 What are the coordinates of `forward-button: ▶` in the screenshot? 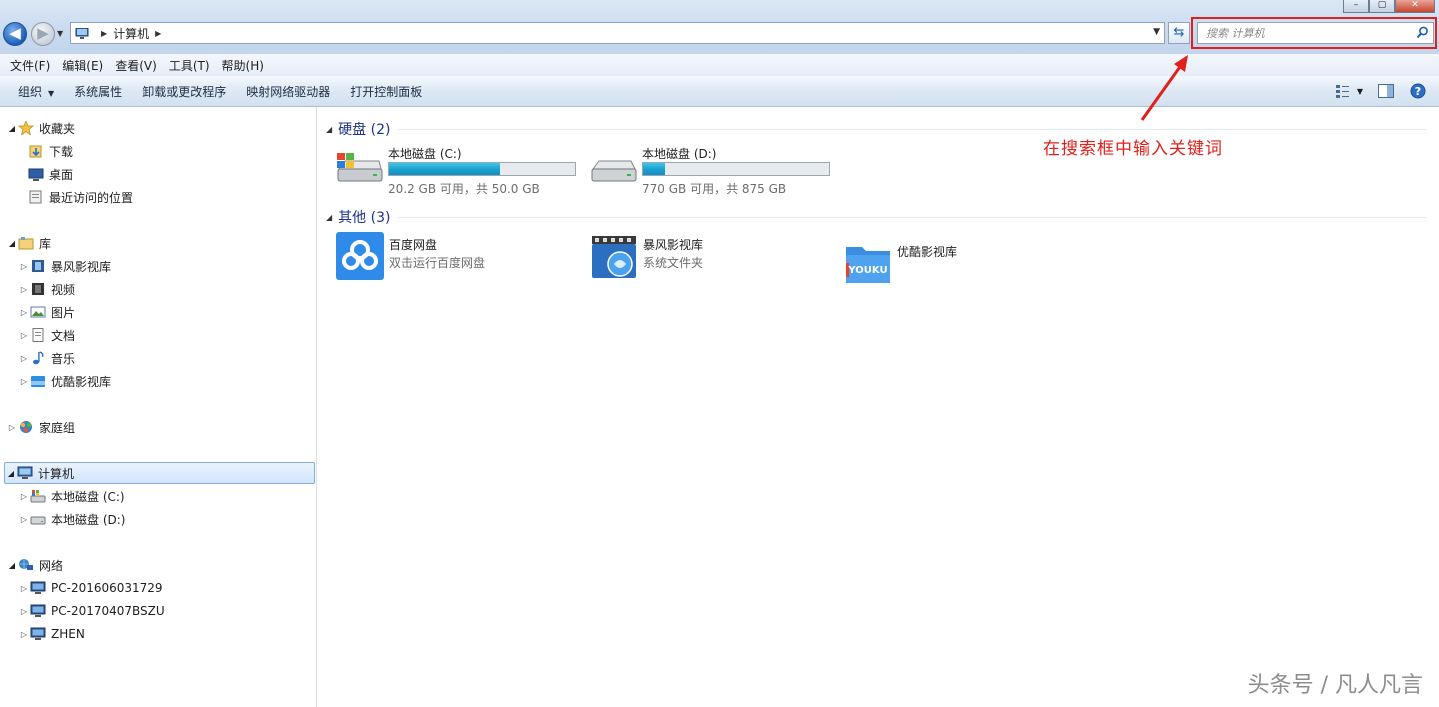 It's located at (43, 34).